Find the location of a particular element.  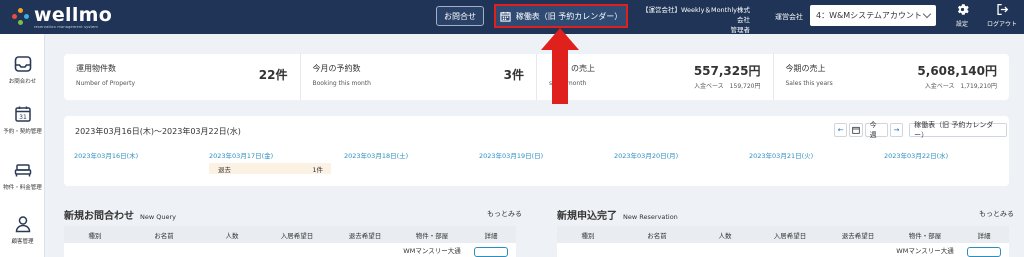

stat-value: 3件 is located at coordinates (513, 75).